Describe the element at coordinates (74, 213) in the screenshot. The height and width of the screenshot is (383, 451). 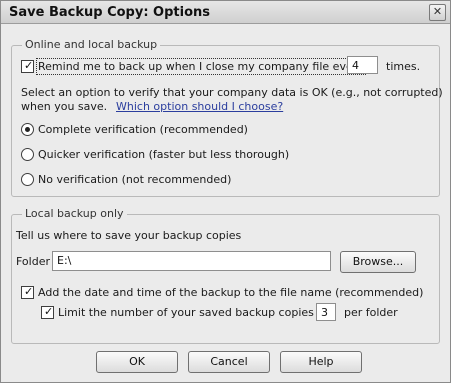
I see `local-backup-legend: Local backup only` at that location.